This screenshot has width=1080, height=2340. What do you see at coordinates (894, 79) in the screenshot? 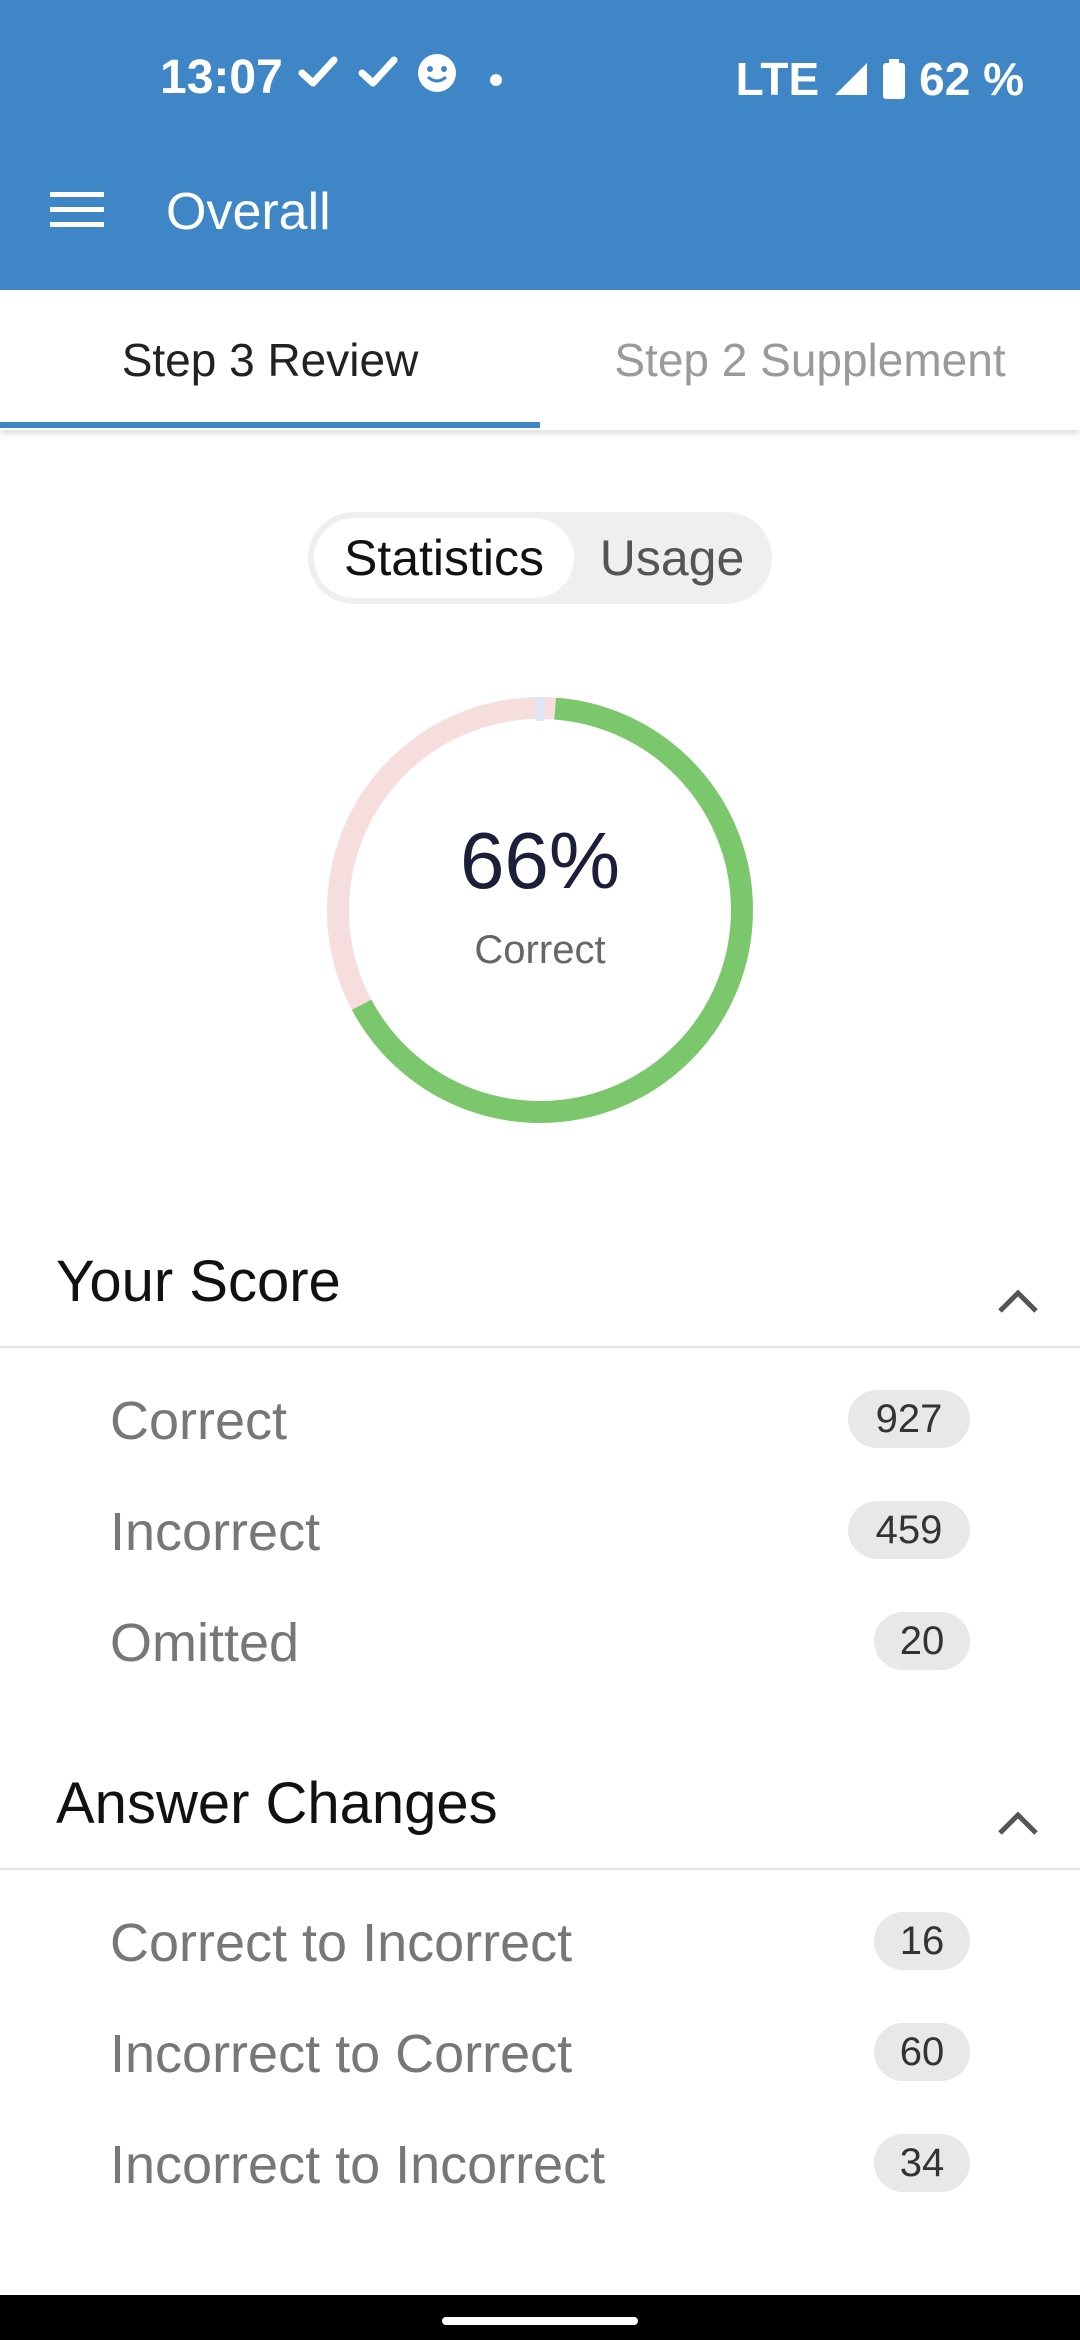
I see `battery-icon` at bounding box center [894, 79].